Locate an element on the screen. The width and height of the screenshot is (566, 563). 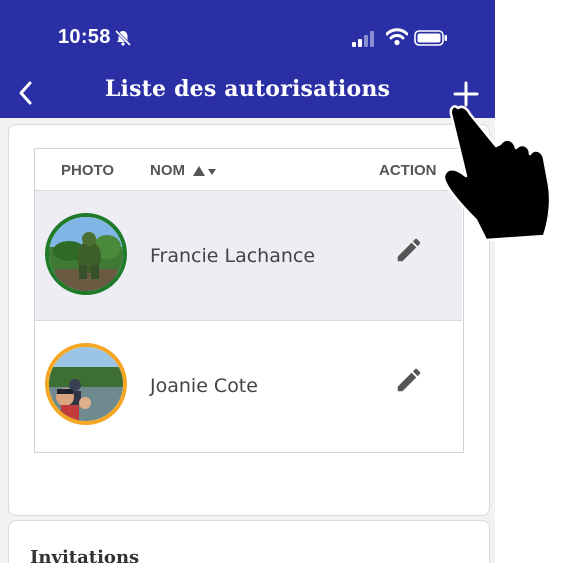
signal-icon is located at coordinates (363, 39).